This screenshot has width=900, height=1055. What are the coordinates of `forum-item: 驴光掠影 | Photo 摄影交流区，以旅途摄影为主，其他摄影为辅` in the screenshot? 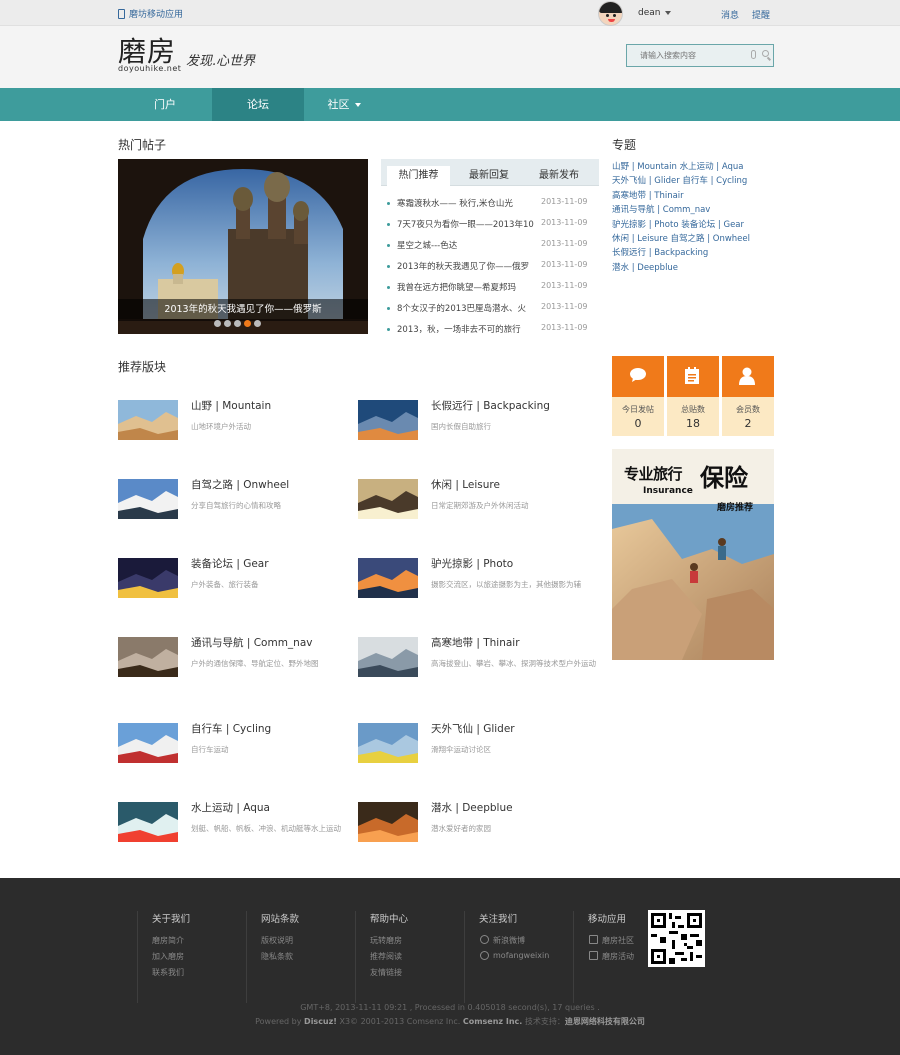 It's located at (478, 581).